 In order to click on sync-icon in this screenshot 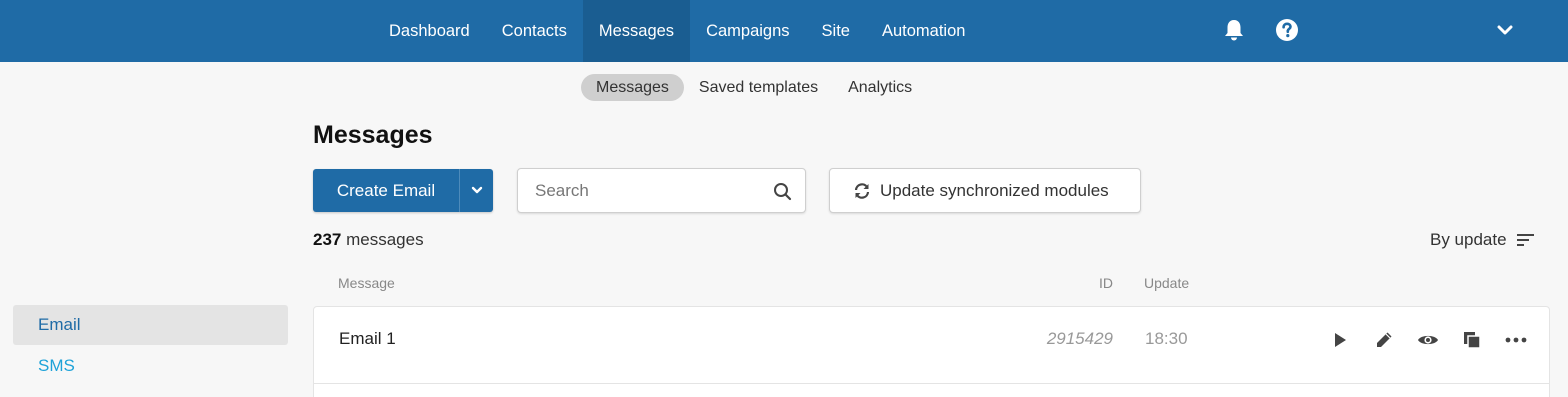, I will do `click(862, 191)`.